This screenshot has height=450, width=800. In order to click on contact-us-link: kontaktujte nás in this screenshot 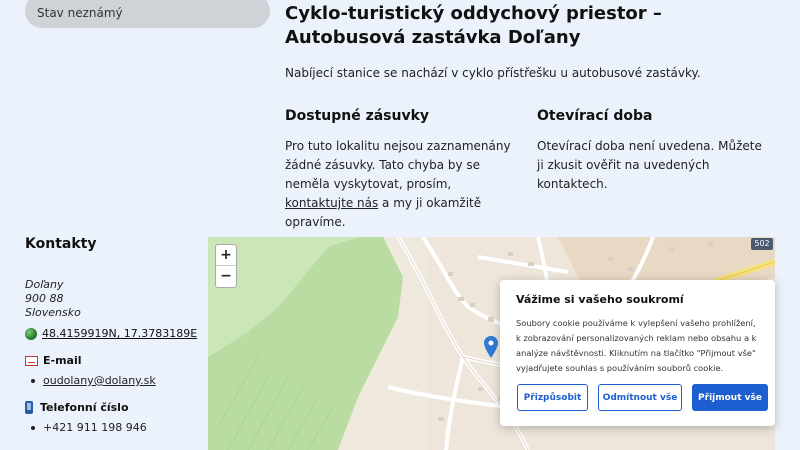, I will do `click(331, 203)`.